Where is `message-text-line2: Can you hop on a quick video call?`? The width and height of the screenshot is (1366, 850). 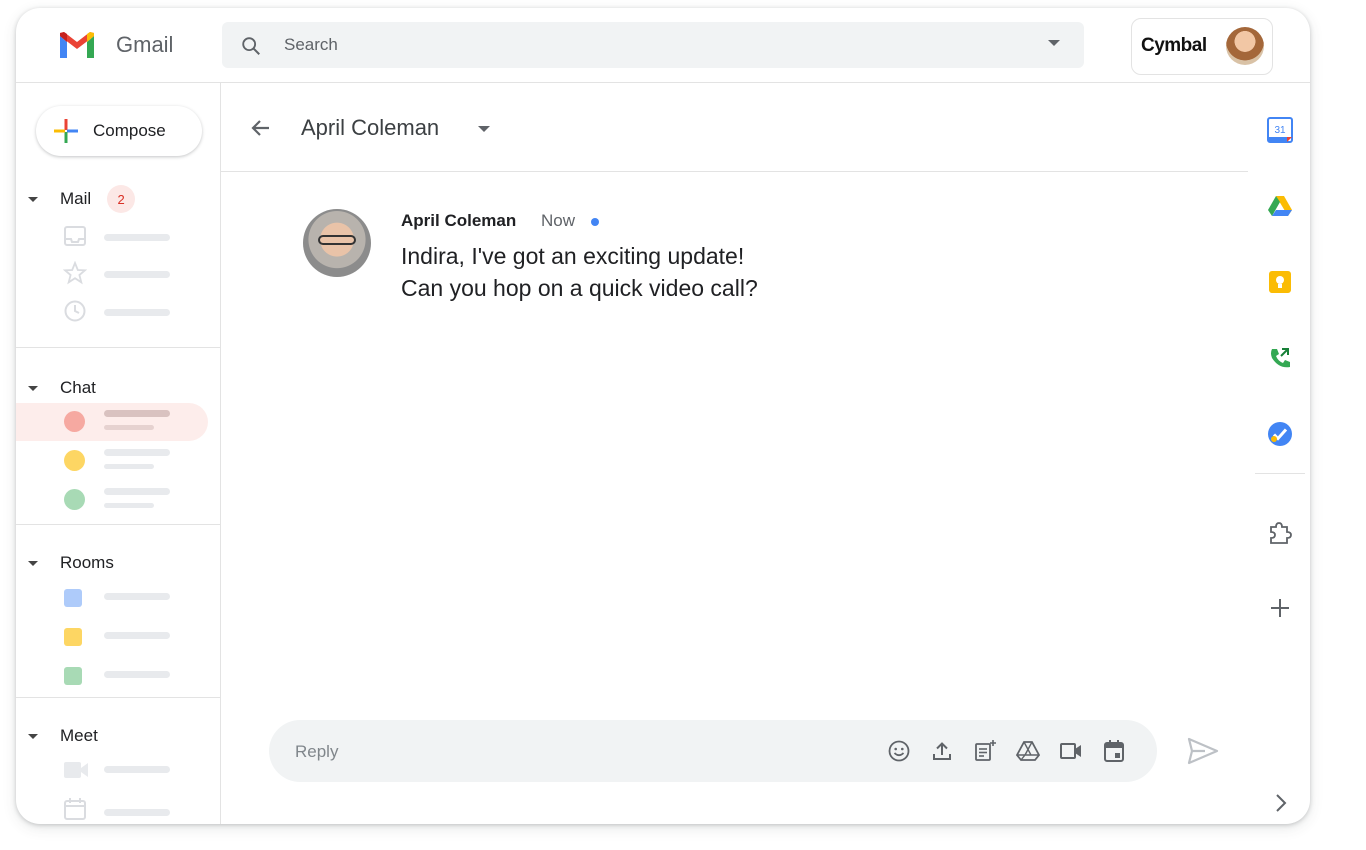
message-text-line2: Can you hop on a quick video call? is located at coordinates (579, 288).